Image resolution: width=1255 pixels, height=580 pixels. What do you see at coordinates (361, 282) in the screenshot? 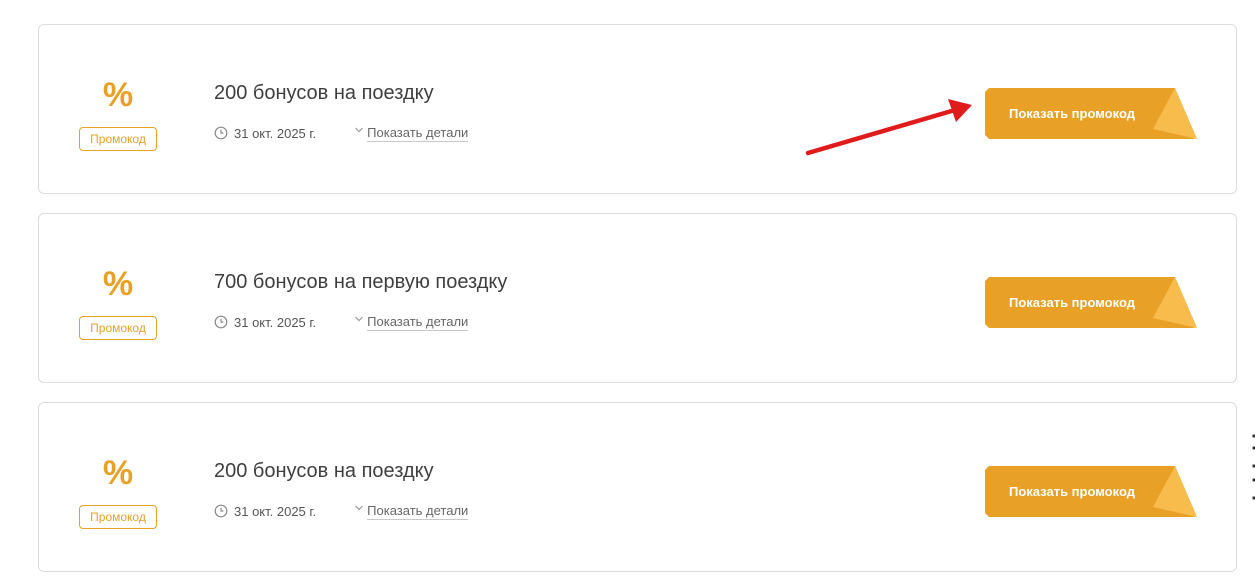
I see `promo-title: 700 бонусов на первую поездку` at bounding box center [361, 282].